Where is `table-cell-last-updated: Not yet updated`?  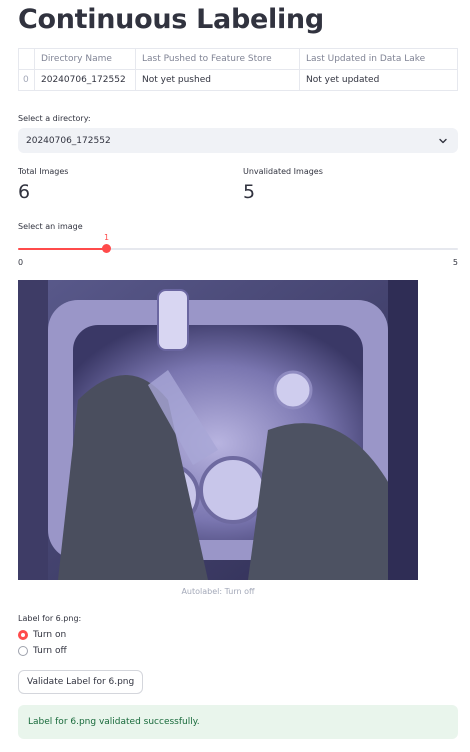
table-cell-last-updated: Not yet updated is located at coordinates (378, 80).